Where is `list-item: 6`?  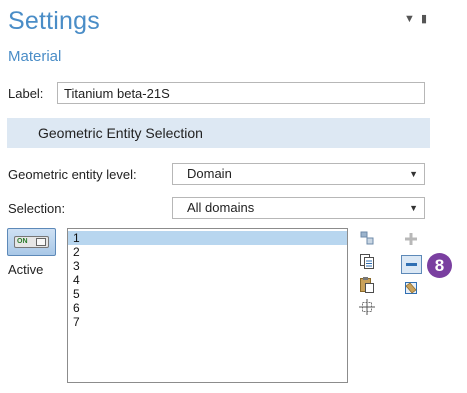 list-item: 6 is located at coordinates (207, 308).